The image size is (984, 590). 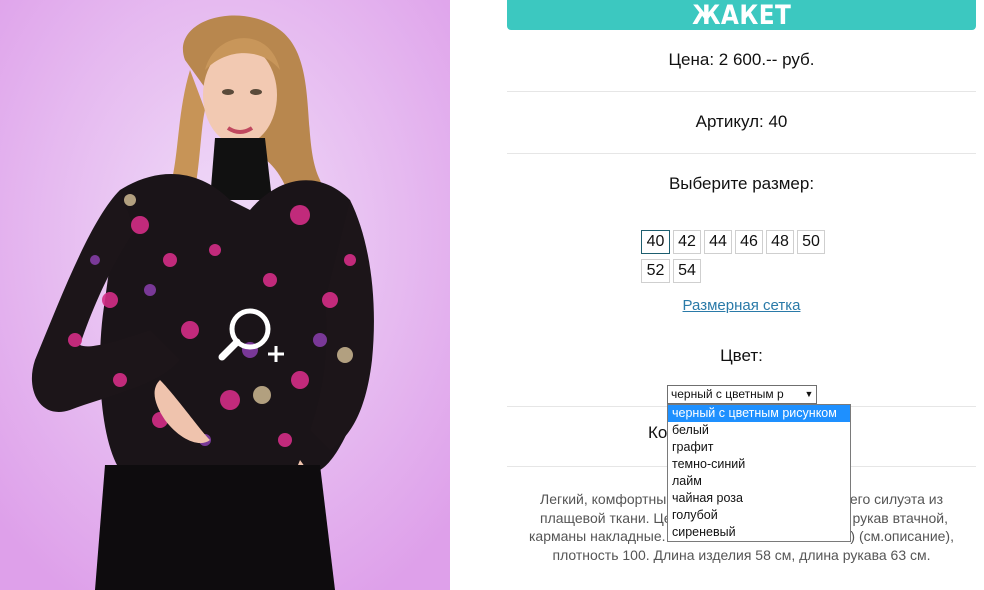 I want to click on size-option-42: 42, so click(x=687, y=242).